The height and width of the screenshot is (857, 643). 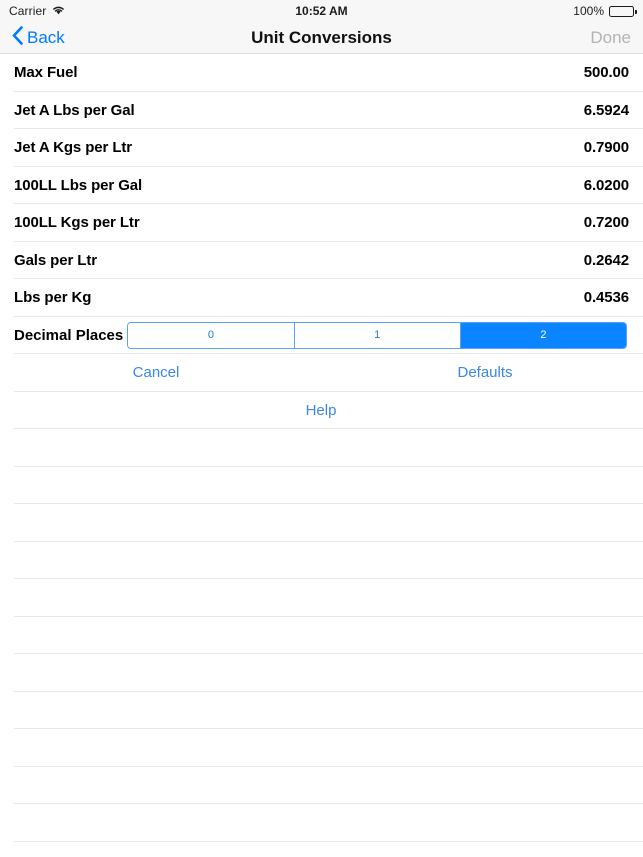 What do you see at coordinates (606, 110) in the screenshot?
I see `row-value: 6.5924` at bounding box center [606, 110].